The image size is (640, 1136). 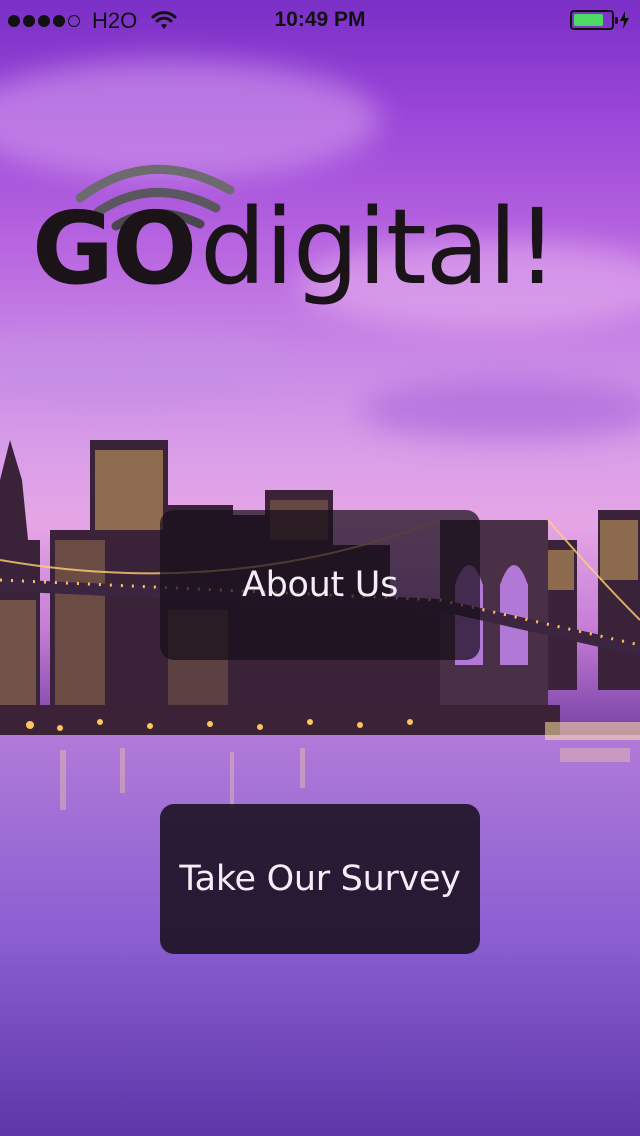 What do you see at coordinates (320, 879) in the screenshot?
I see `take-survey-button: Take Our Survey` at bounding box center [320, 879].